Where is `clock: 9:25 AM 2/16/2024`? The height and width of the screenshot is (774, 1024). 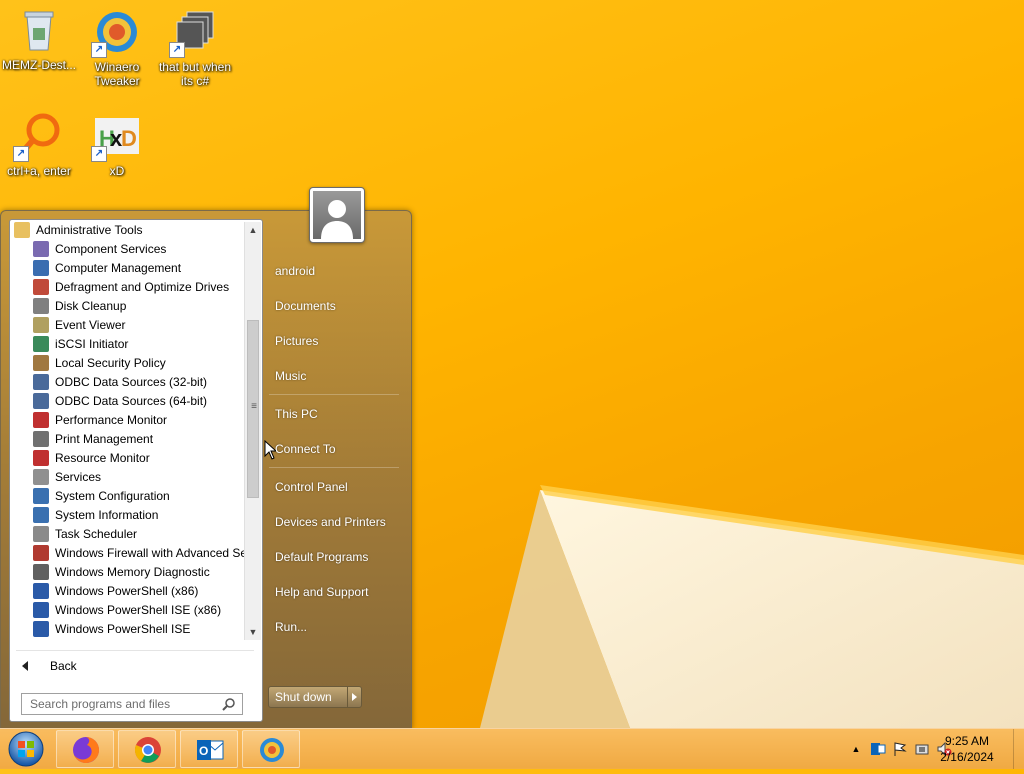
clock: 9:25 AM 2/16/2024 is located at coordinates (967, 749).